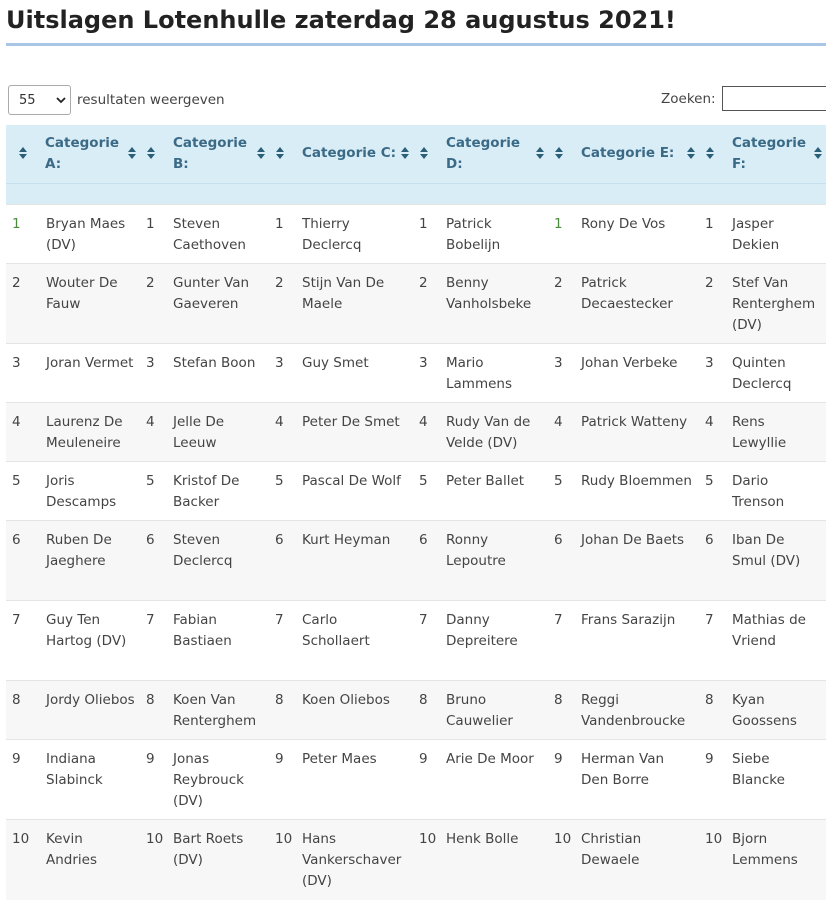 The height and width of the screenshot is (900, 826). Describe the element at coordinates (335, 363) in the screenshot. I see `participant-name: Guy Smet` at that location.